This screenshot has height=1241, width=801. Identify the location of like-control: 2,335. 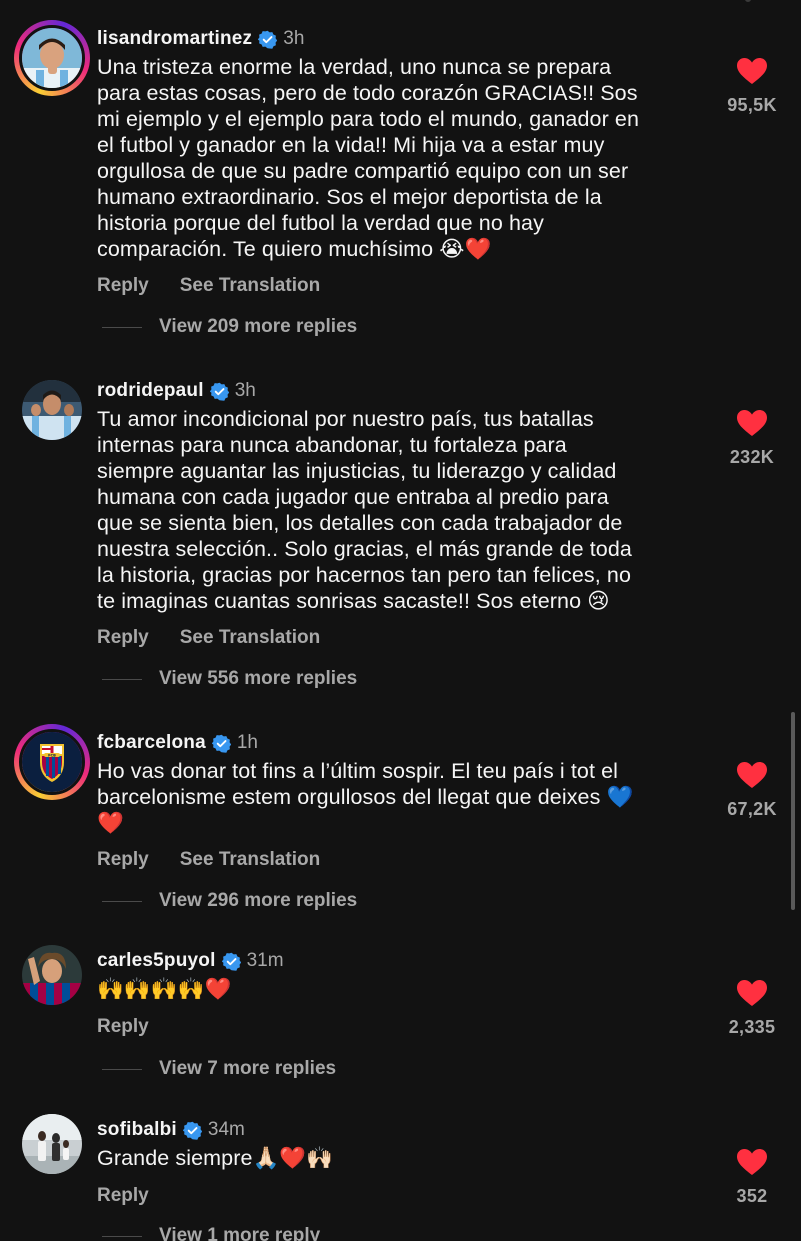
(752, 1008).